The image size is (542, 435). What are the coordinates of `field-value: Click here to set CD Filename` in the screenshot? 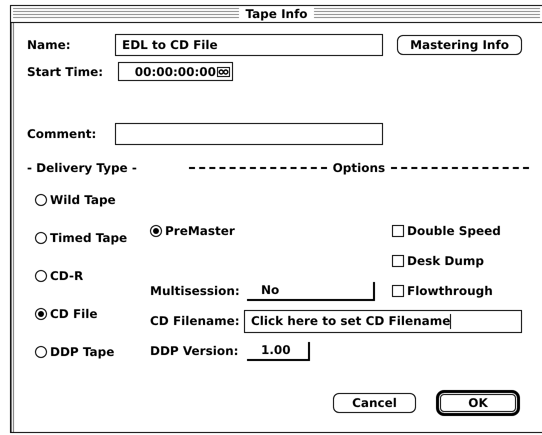 It's located at (350, 321).